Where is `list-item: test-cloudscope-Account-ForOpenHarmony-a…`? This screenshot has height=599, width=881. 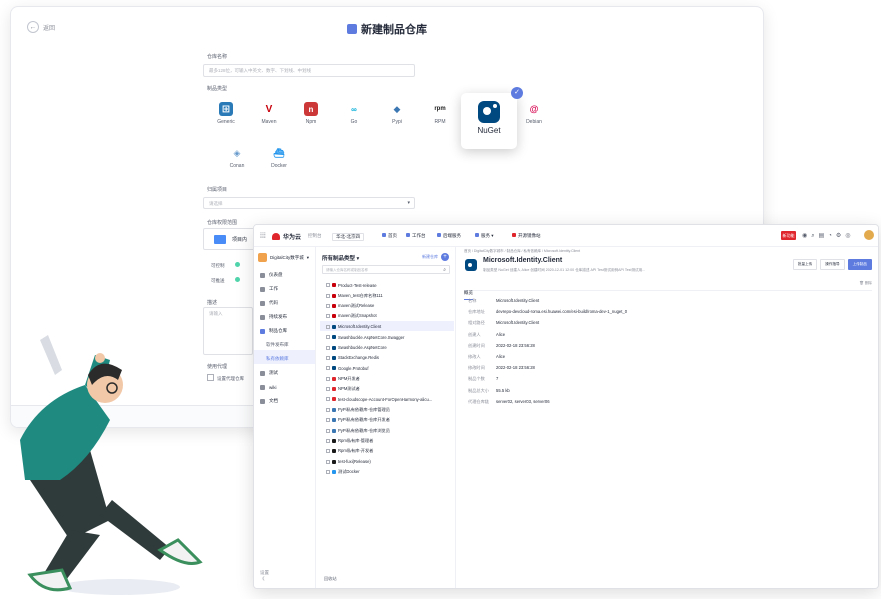 list-item: test-cloudscope-Account-ForOpenHarmony-a… is located at coordinates (387, 398).